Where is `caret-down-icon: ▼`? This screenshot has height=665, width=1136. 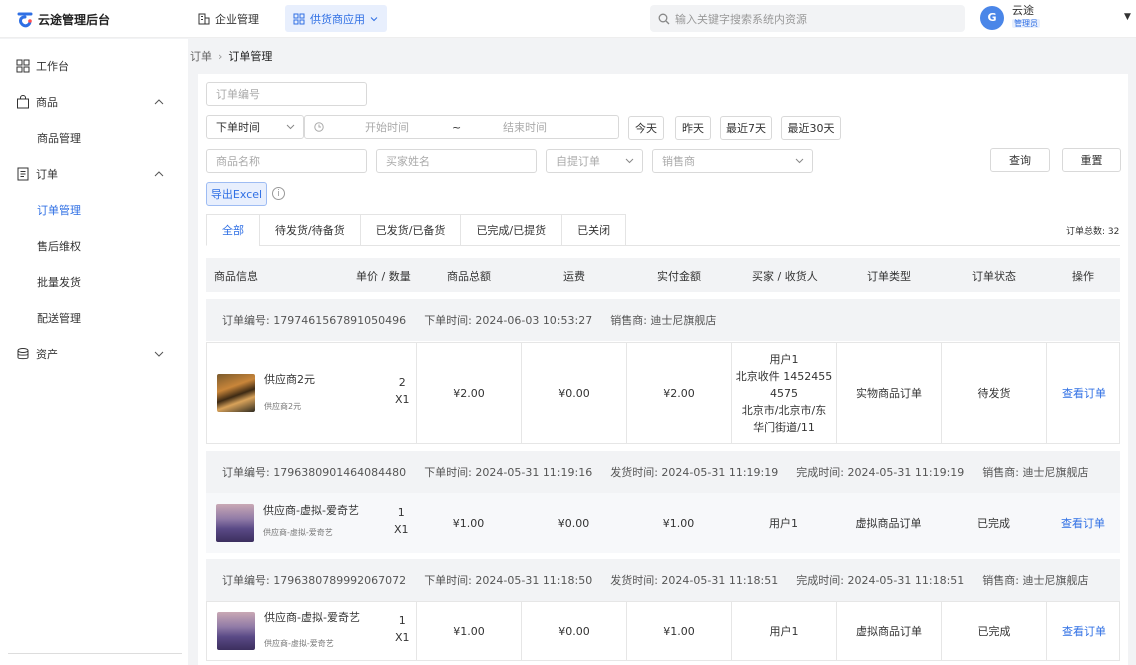
caret-down-icon: ▼ is located at coordinates (1127, 17).